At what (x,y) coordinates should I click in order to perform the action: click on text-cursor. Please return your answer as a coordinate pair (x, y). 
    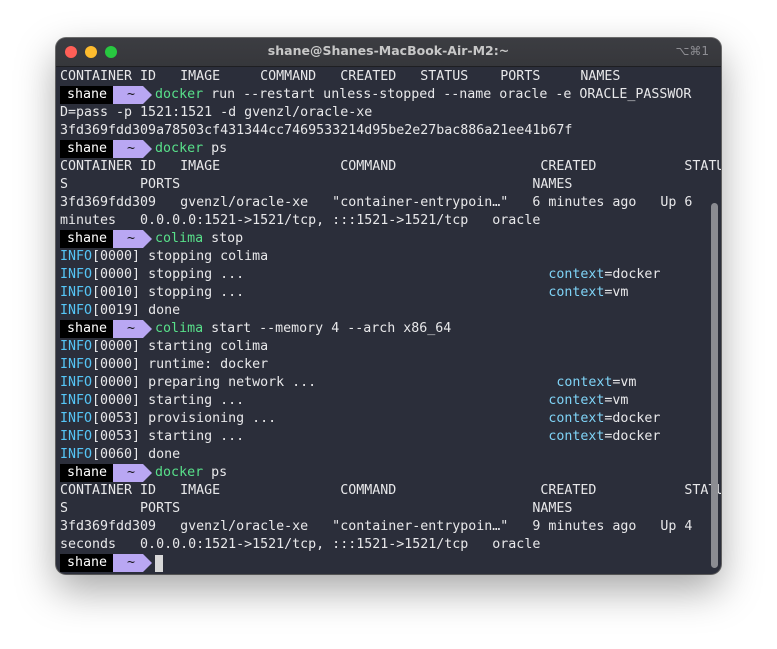
    Looking at the image, I should click on (159, 563).